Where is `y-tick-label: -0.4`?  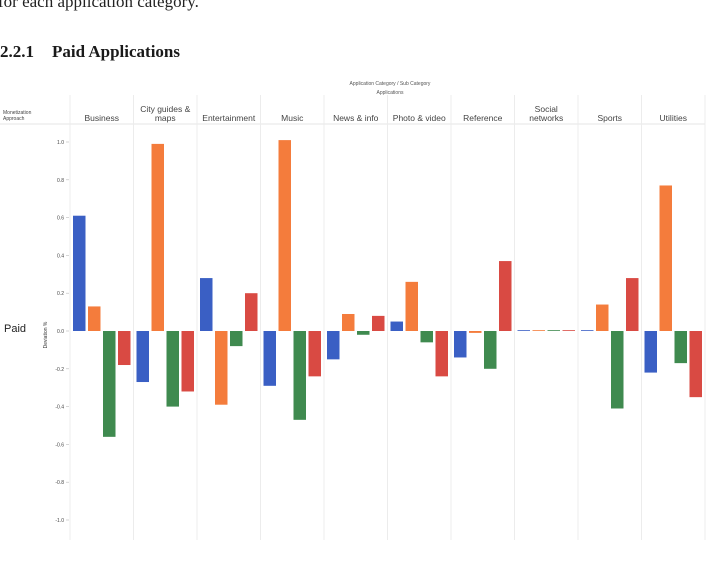
y-tick-label: -0.4 is located at coordinates (59, 408).